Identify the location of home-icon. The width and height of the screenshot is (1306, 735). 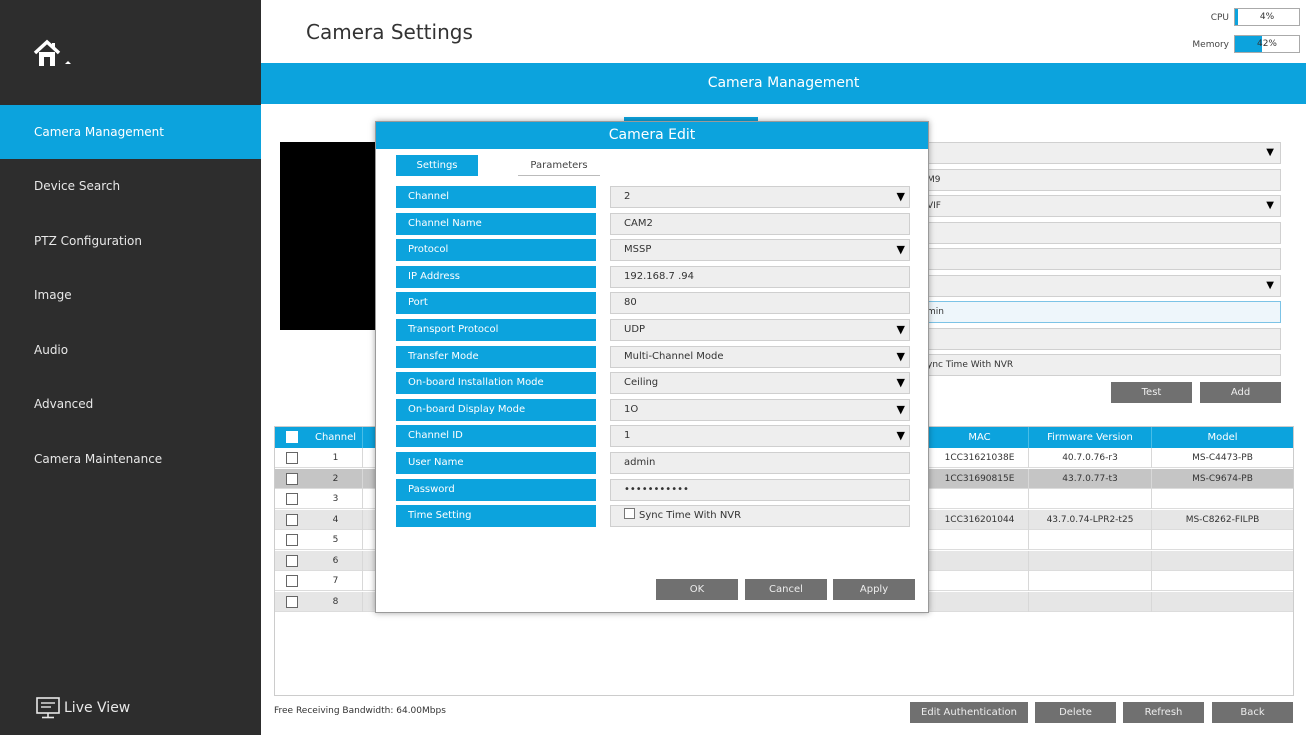
(53, 54).